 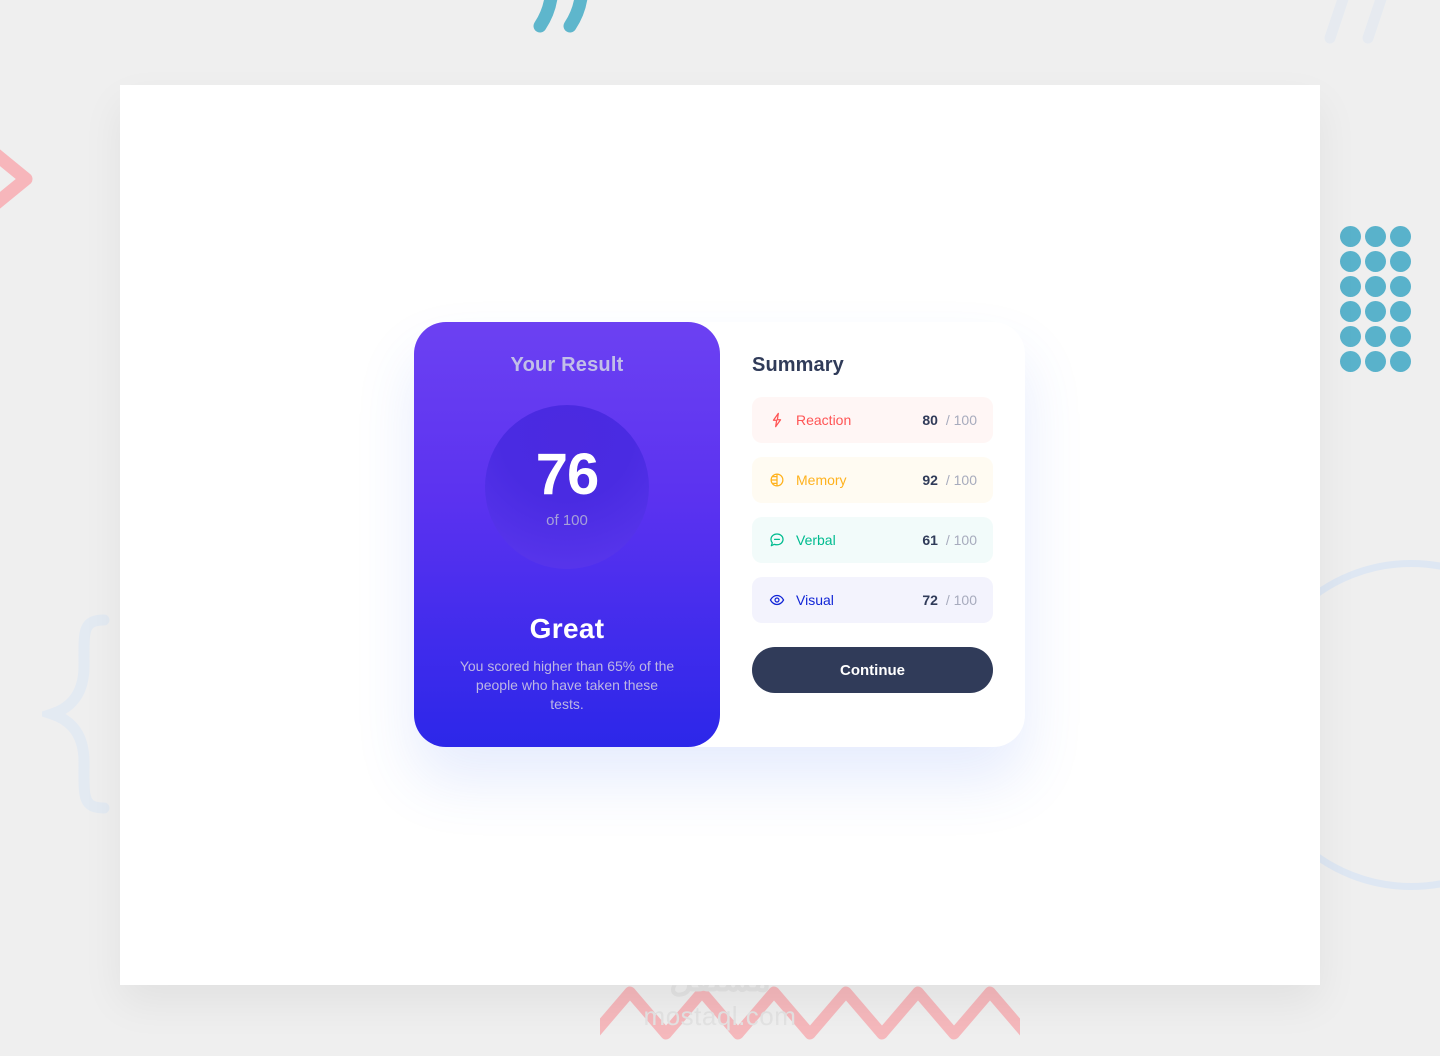 What do you see at coordinates (567, 474) in the screenshot?
I see `score-value: 76` at bounding box center [567, 474].